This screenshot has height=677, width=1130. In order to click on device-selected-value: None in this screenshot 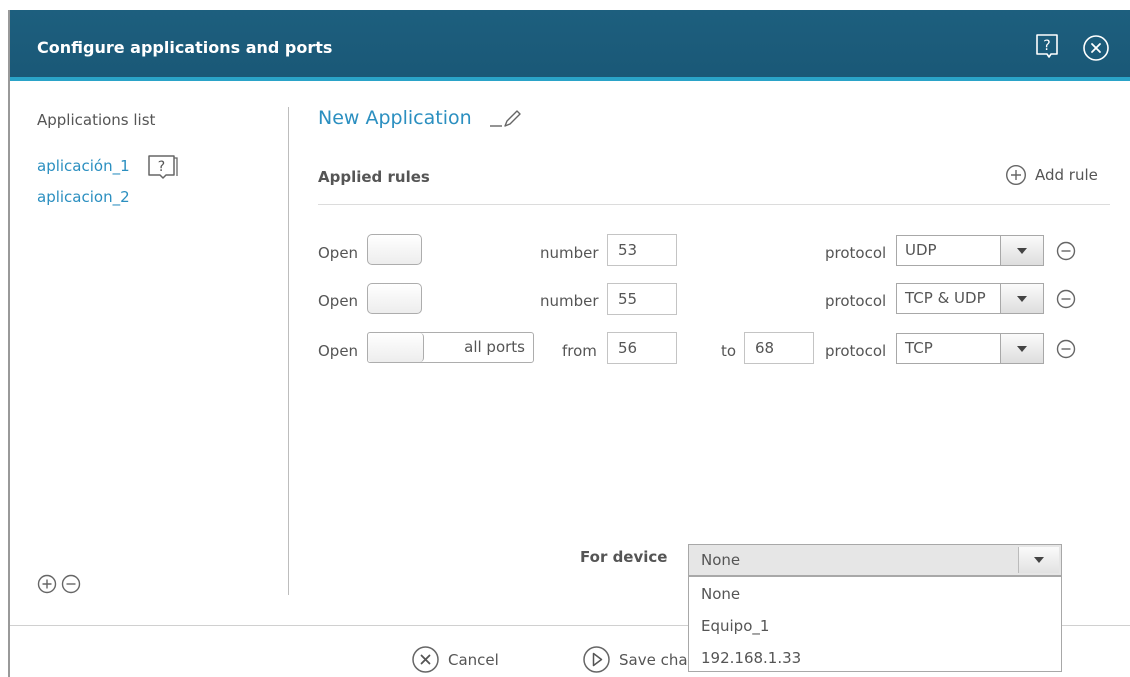, I will do `click(721, 560)`.